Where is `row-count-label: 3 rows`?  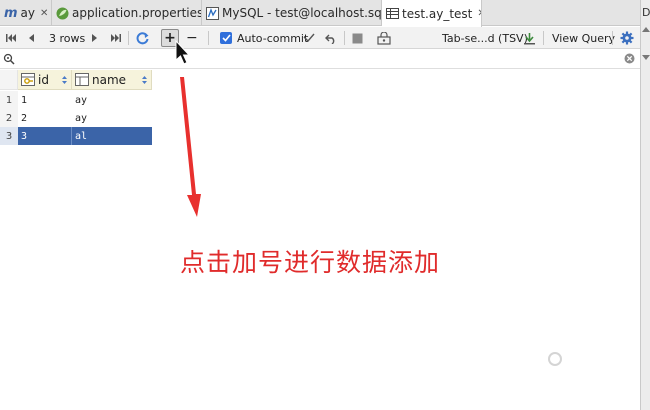 row-count-label: 3 rows is located at coordinates (67, 38).